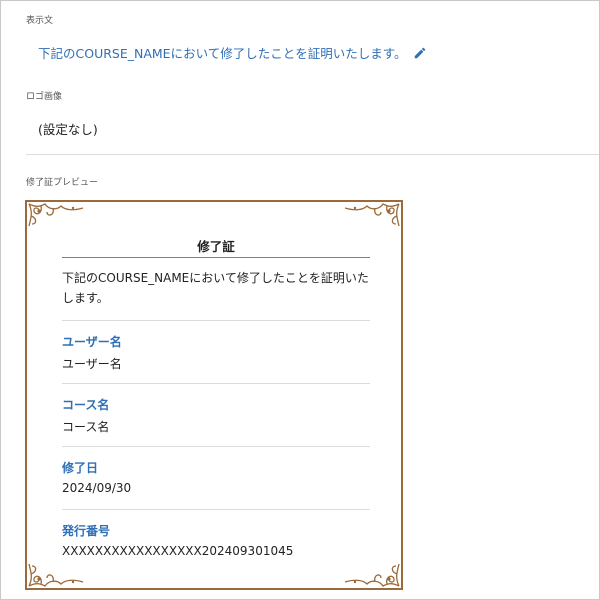  What do you see at coordinates (86, 531) in the screenshot?
I see `field-label-issue-number: 発行番号` at bounding box center [86, 531].